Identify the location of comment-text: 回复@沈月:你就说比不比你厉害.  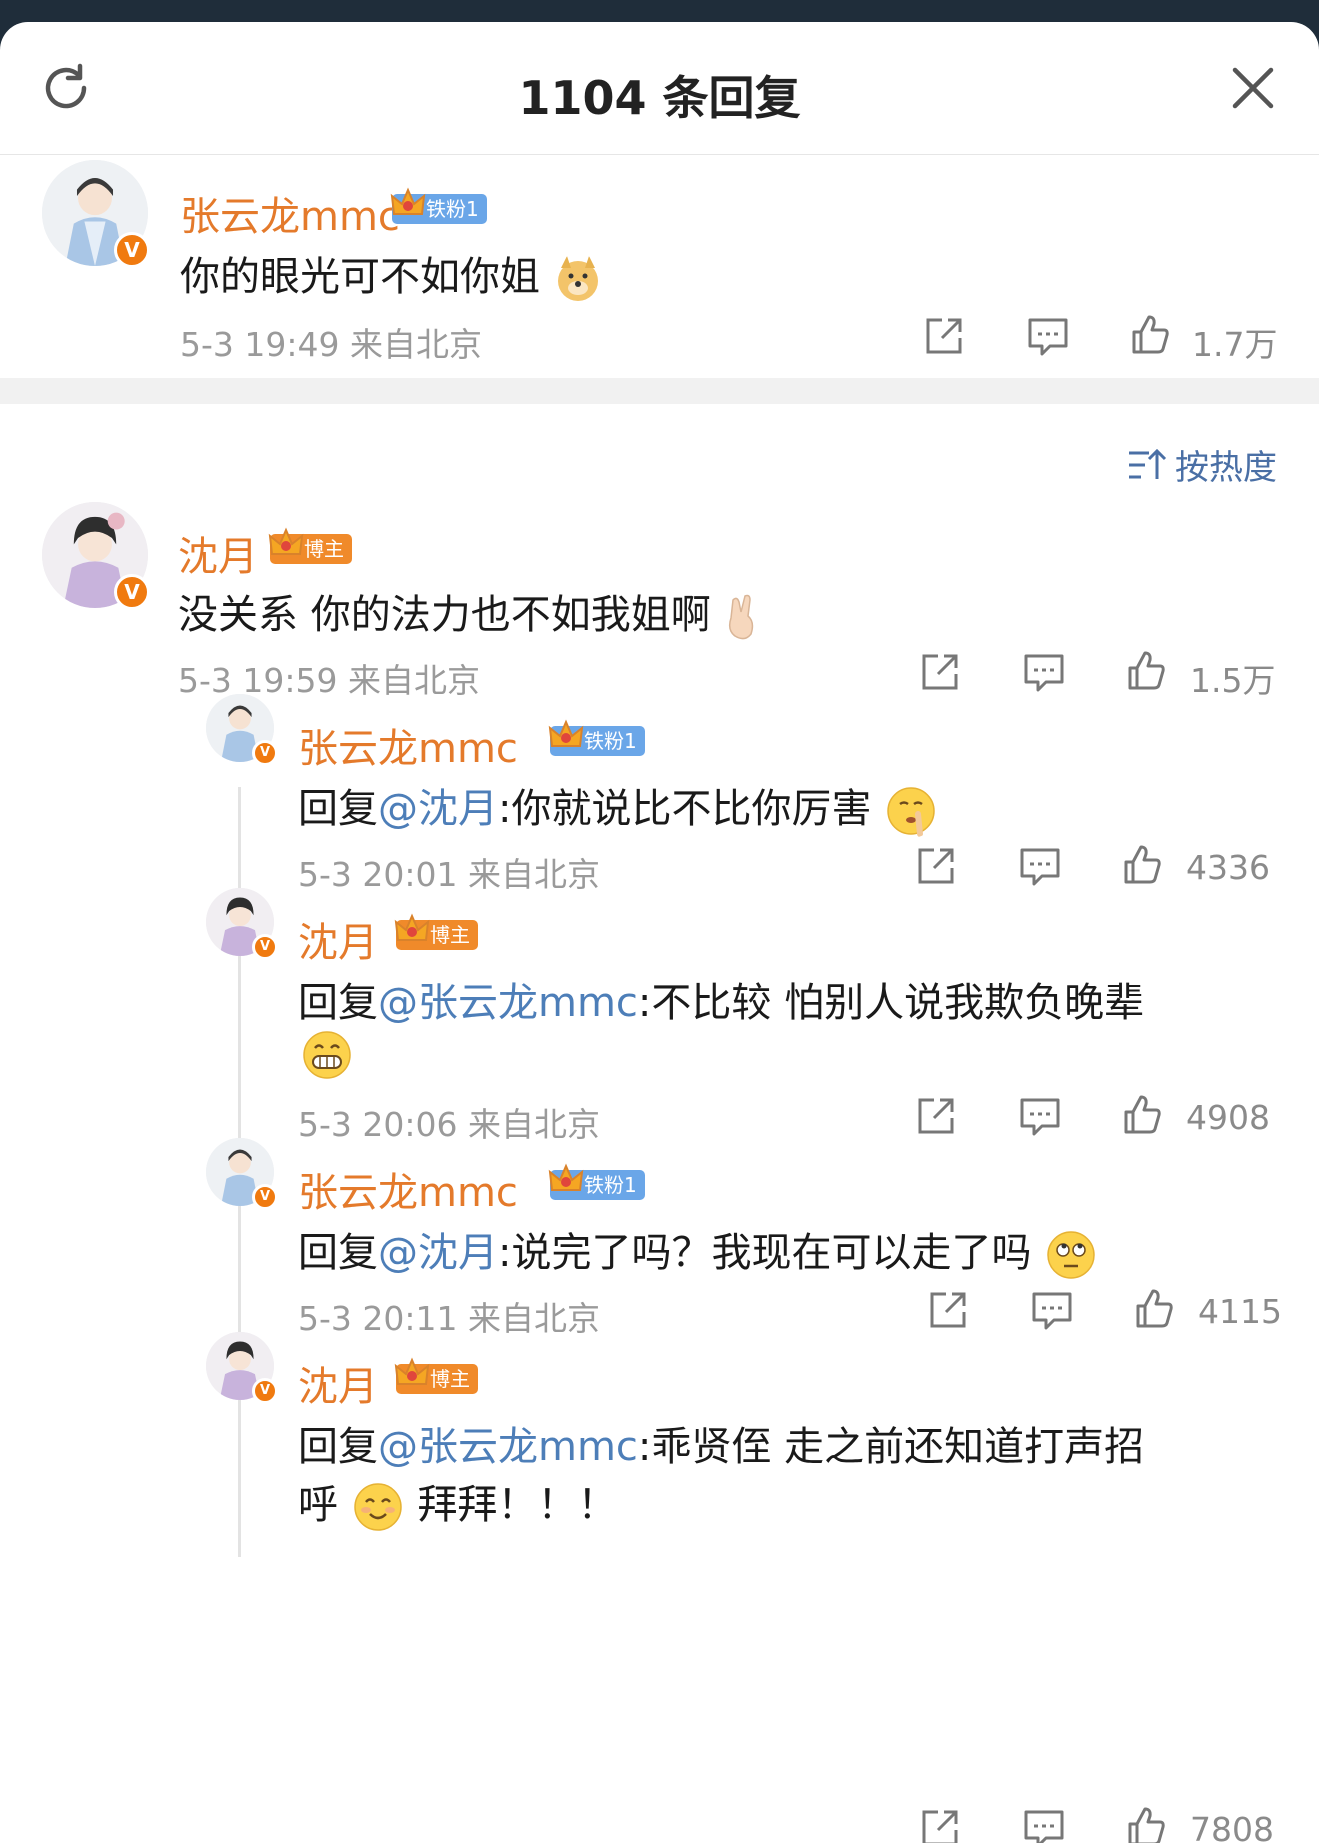
(618, 807).